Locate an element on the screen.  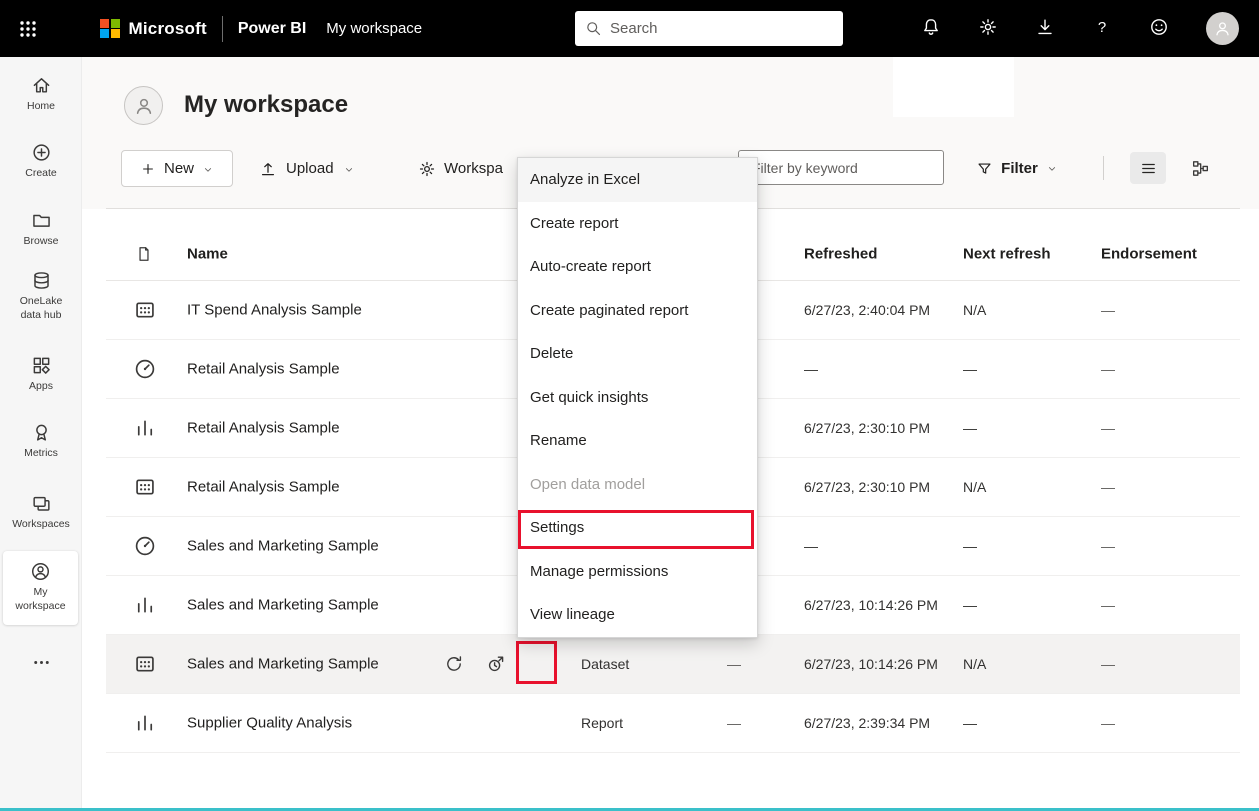
menu-item-label: Create report is located at coordinates (574, 223).